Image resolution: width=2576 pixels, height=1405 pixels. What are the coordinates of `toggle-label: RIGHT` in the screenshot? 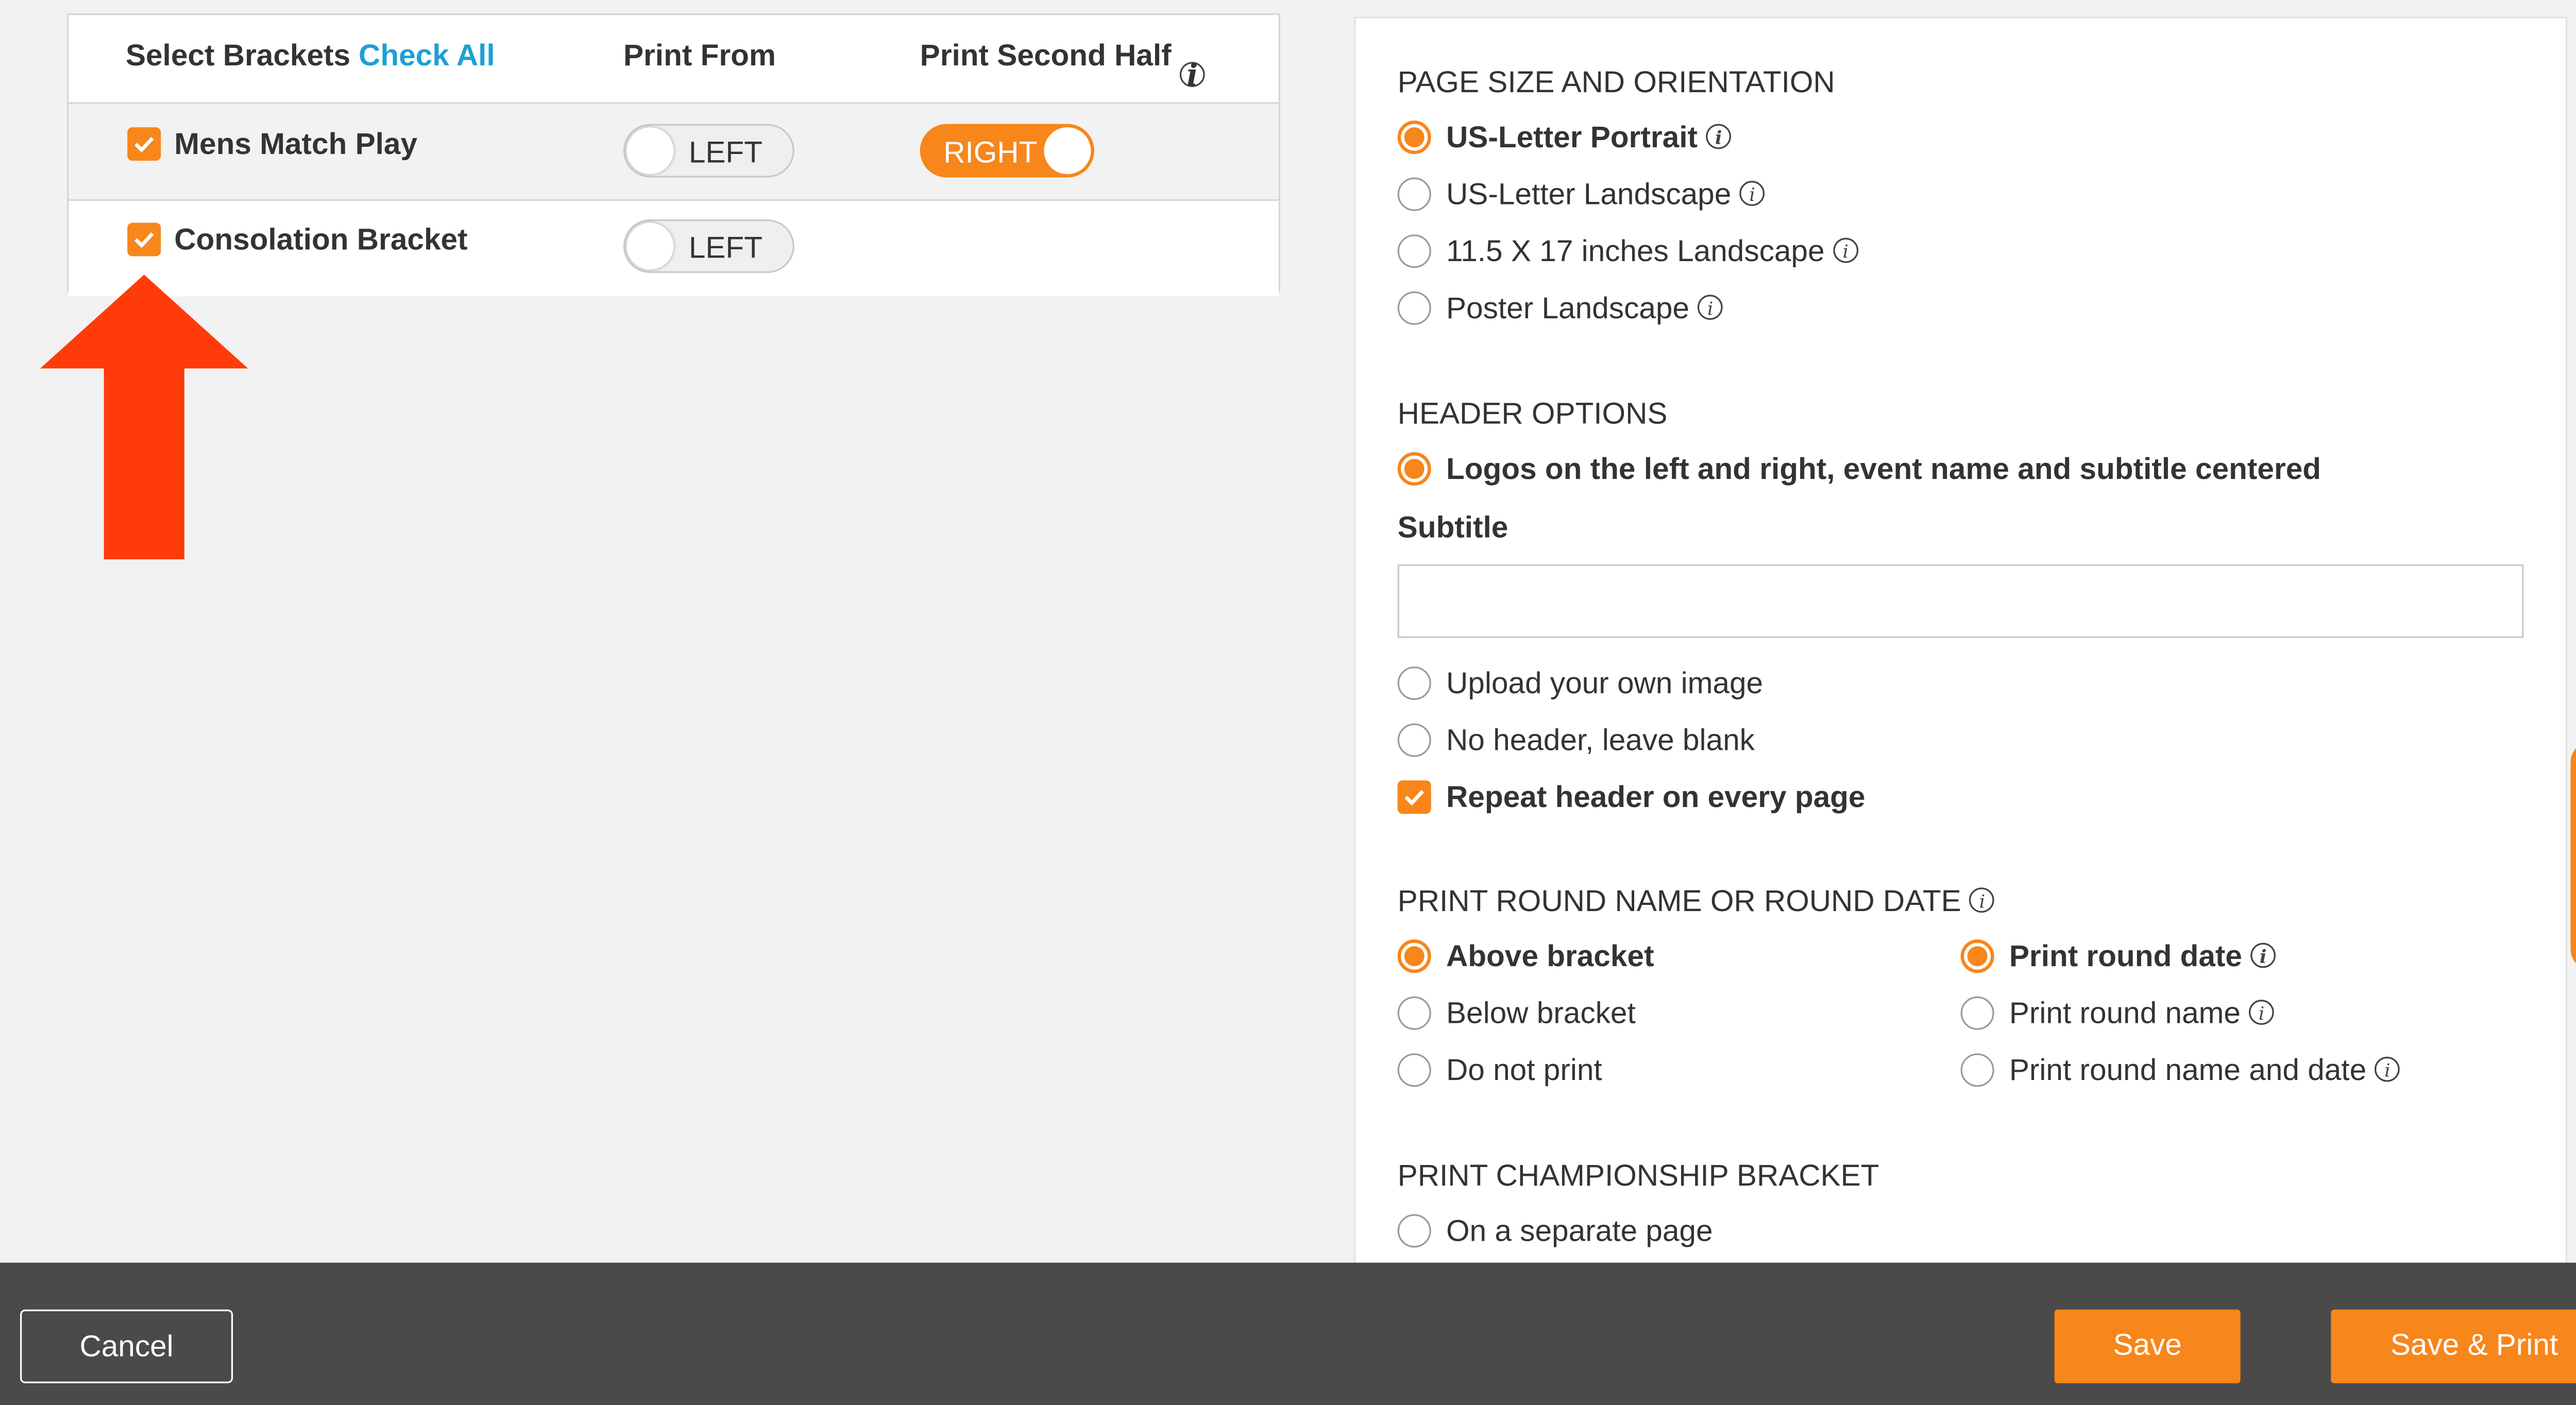 It's located at (990, 152).